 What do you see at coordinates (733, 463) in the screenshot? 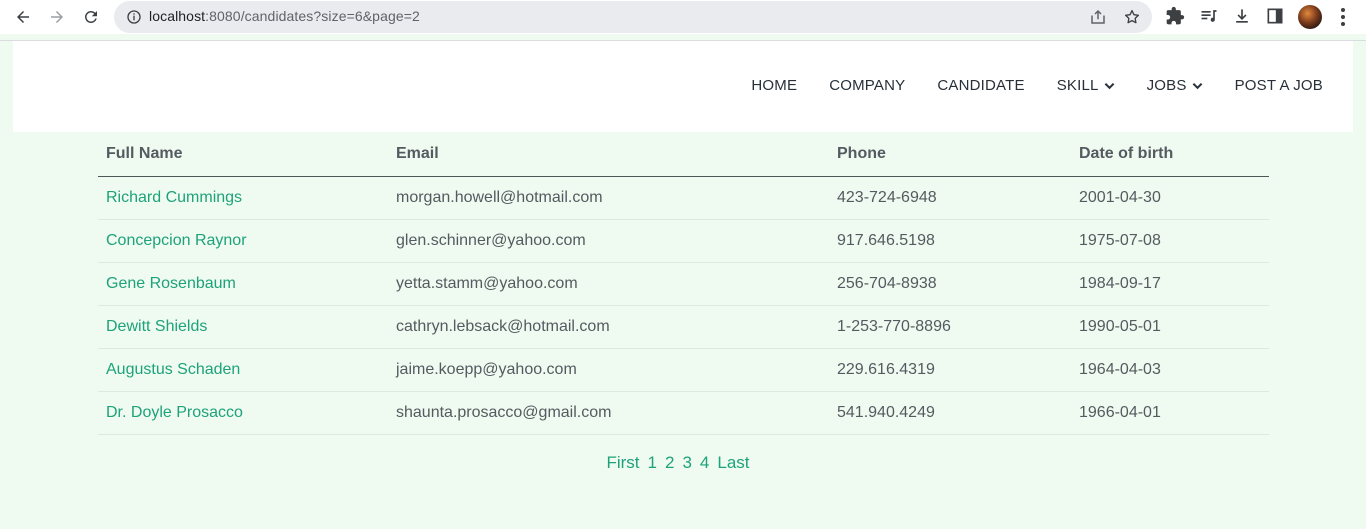
I see `pagination-last: Last` at bounding box center [733, 463].